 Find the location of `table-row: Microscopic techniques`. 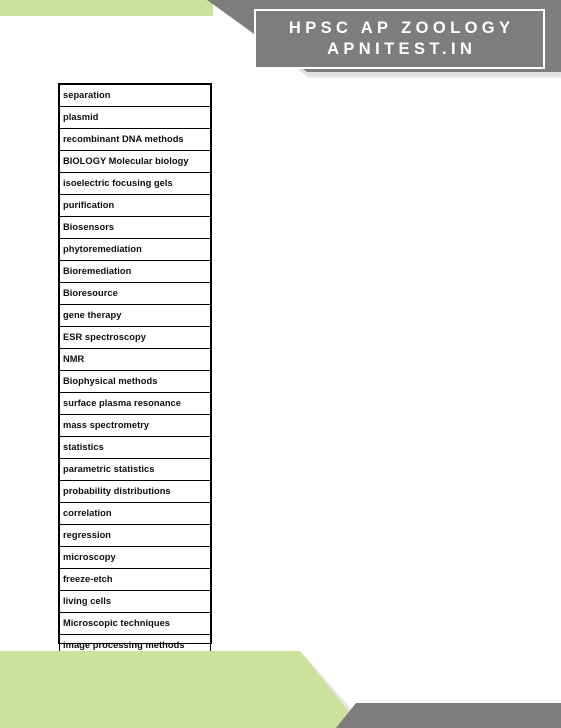

table-row: Microscopic techniques is located at coordinates (135, 623).